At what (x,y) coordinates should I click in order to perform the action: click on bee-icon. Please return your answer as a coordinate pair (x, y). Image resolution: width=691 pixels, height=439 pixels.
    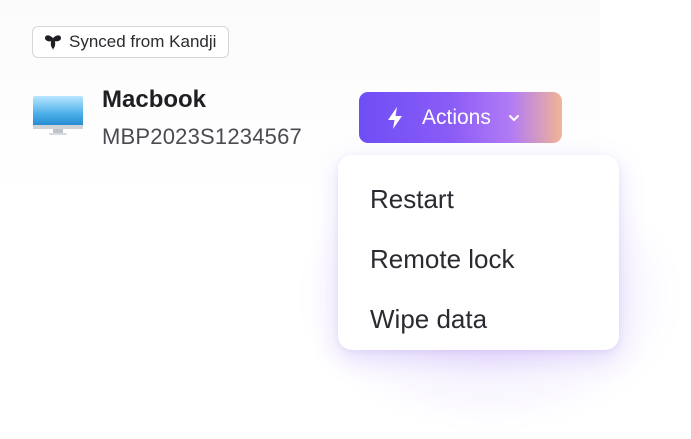
    Looking at the image, I should click on (53, 42).